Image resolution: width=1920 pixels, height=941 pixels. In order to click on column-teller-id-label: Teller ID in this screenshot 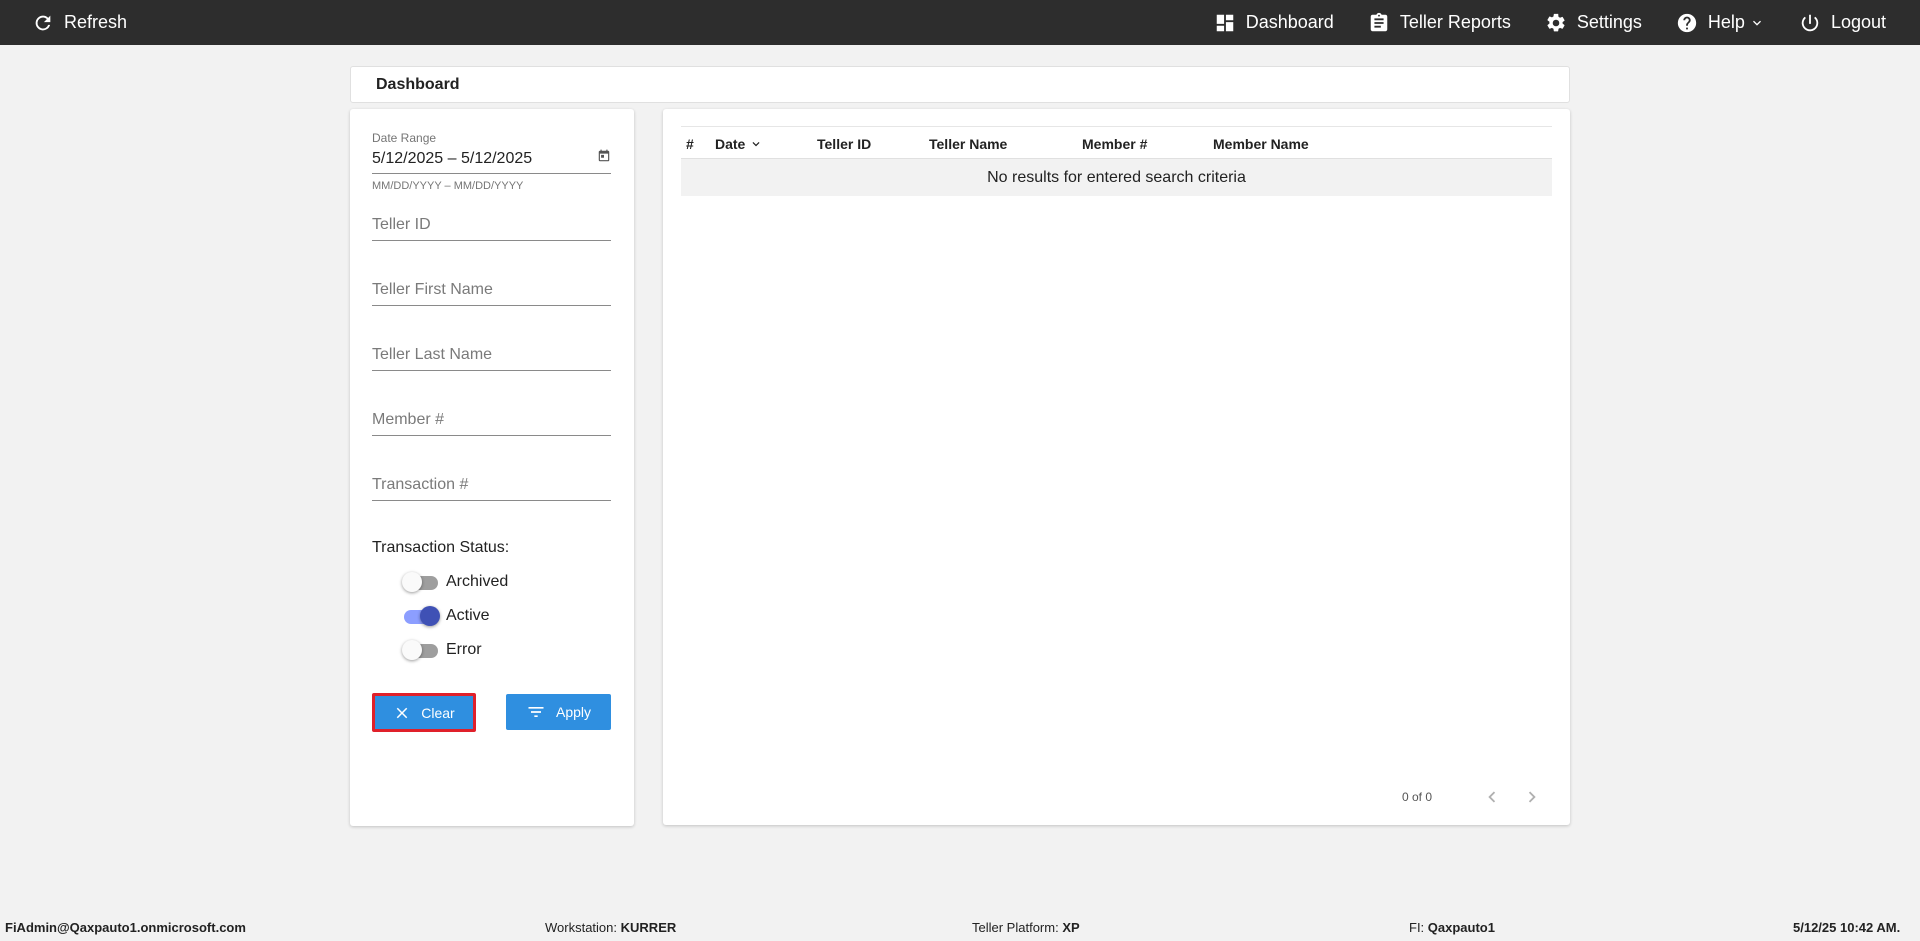, I will do `click(844, 144)`.